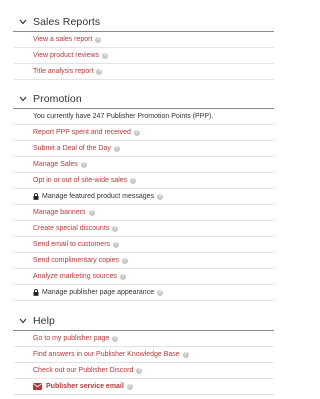 The image size is (320, 399). Describe the element at coordinates (55, 164) in the screenshot. I see `manage-sales-link: Manage Sales` at that location.